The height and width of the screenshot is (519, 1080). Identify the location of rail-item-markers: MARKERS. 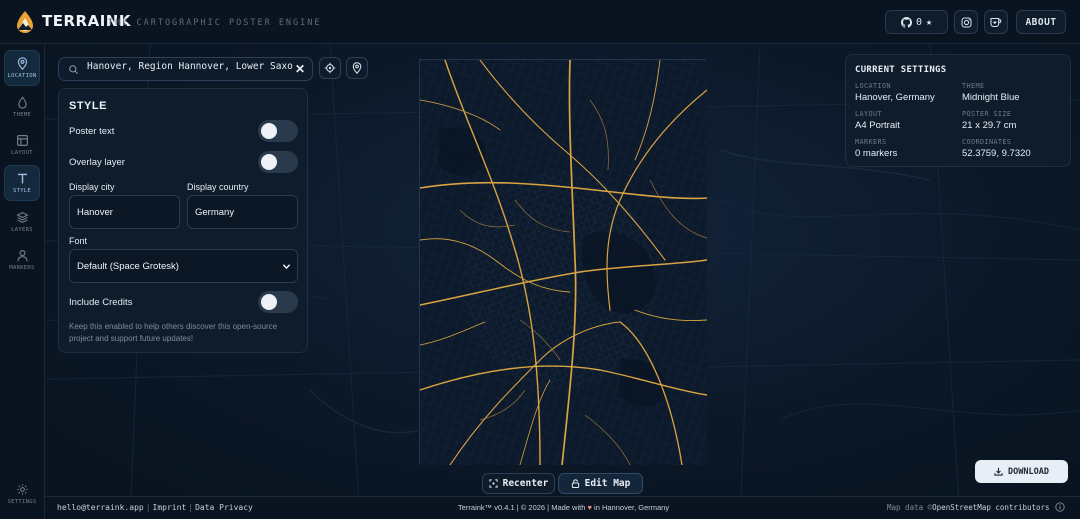
(22, 260).